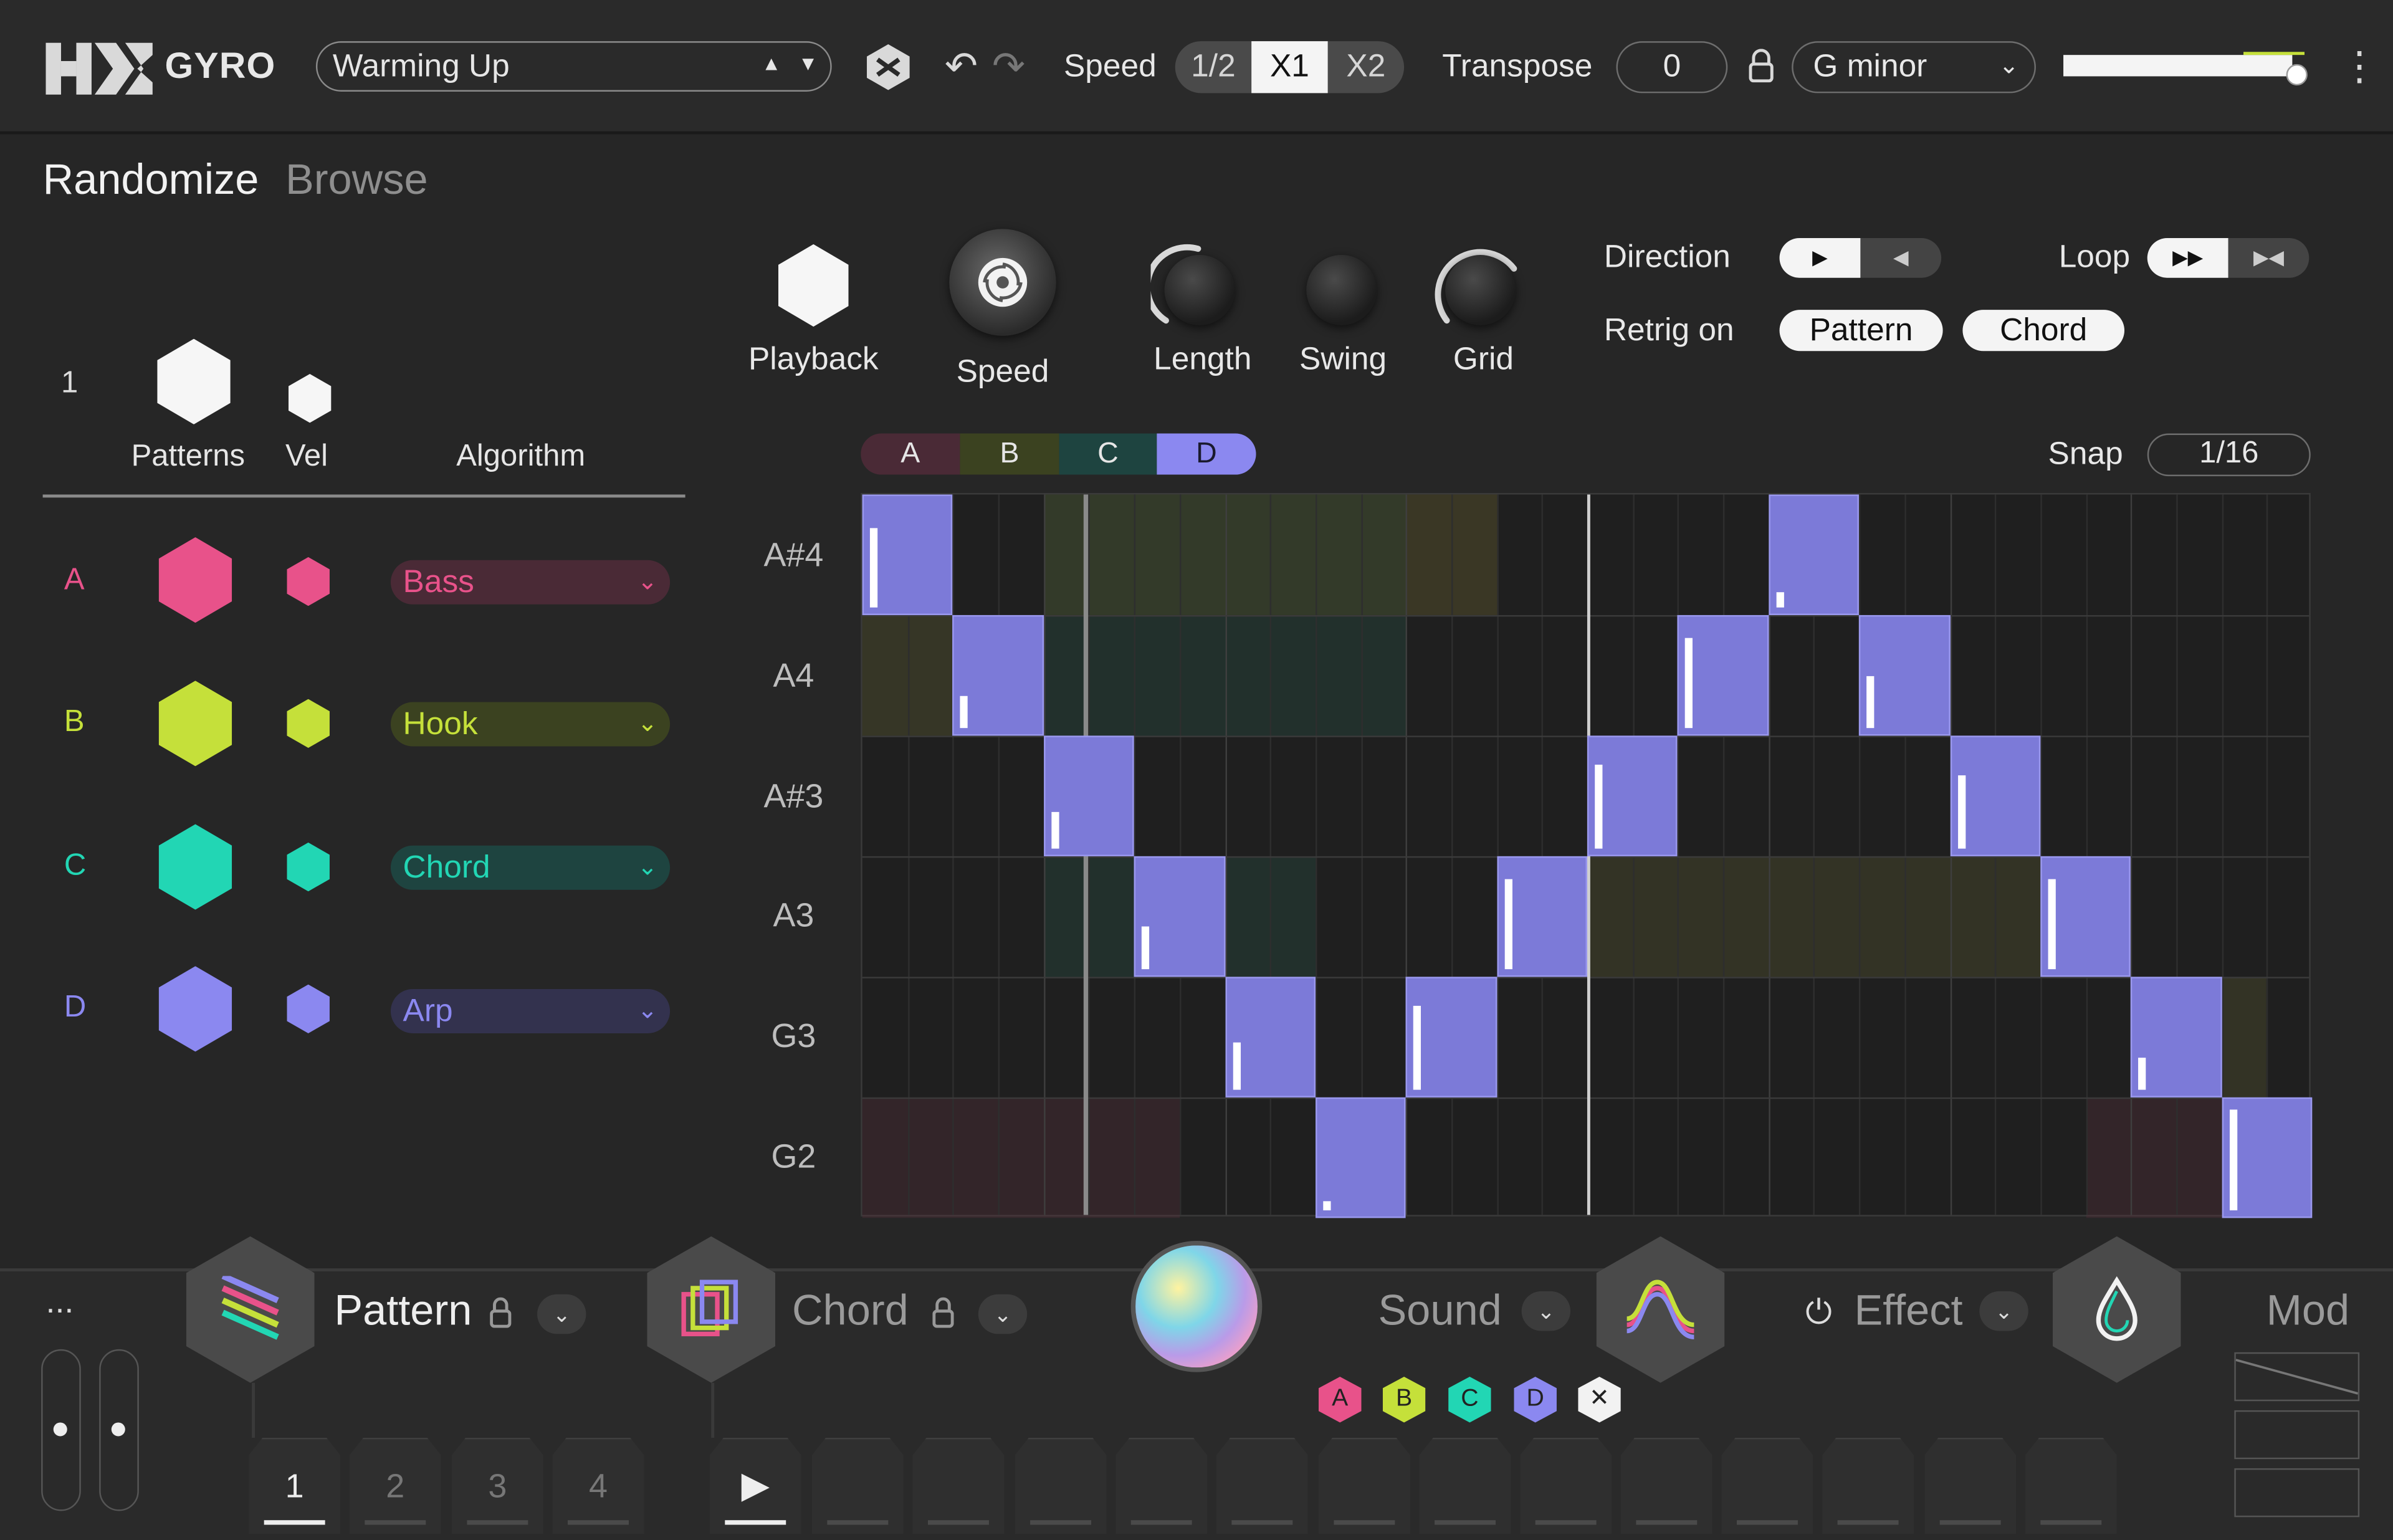 The width and height of the screenshot is (2393, 1540). What do you see at coordinates (1003, 1314) in the screenshot?
I see `chord-dropdown-button: ⌄` at bounding box center [1003, 1314].